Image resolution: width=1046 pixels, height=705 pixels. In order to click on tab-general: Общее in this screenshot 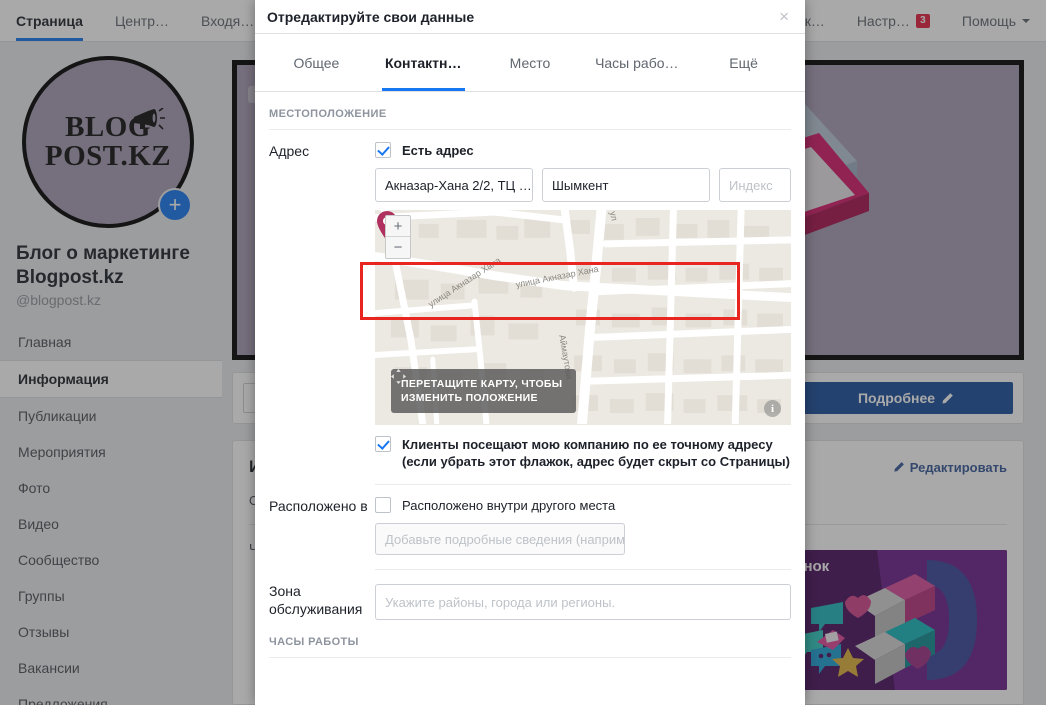, I will do `click(316, 62)`.